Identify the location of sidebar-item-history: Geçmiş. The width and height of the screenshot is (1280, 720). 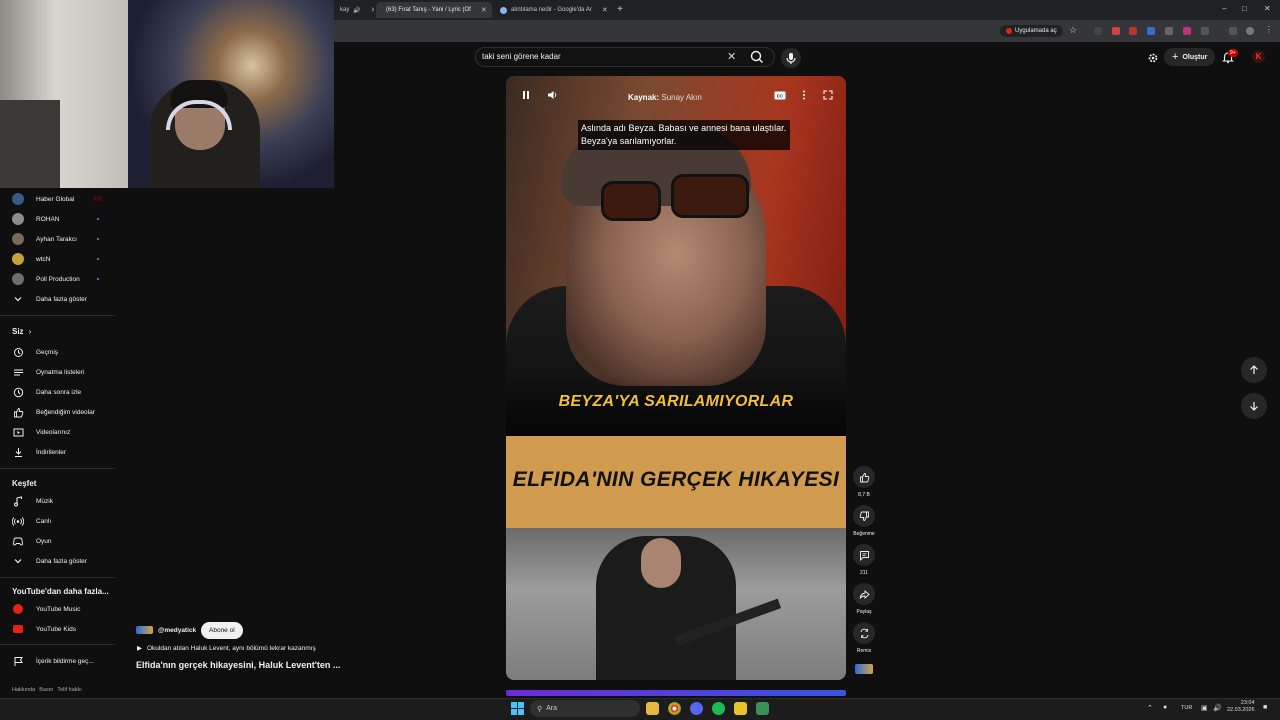
(57, 352).